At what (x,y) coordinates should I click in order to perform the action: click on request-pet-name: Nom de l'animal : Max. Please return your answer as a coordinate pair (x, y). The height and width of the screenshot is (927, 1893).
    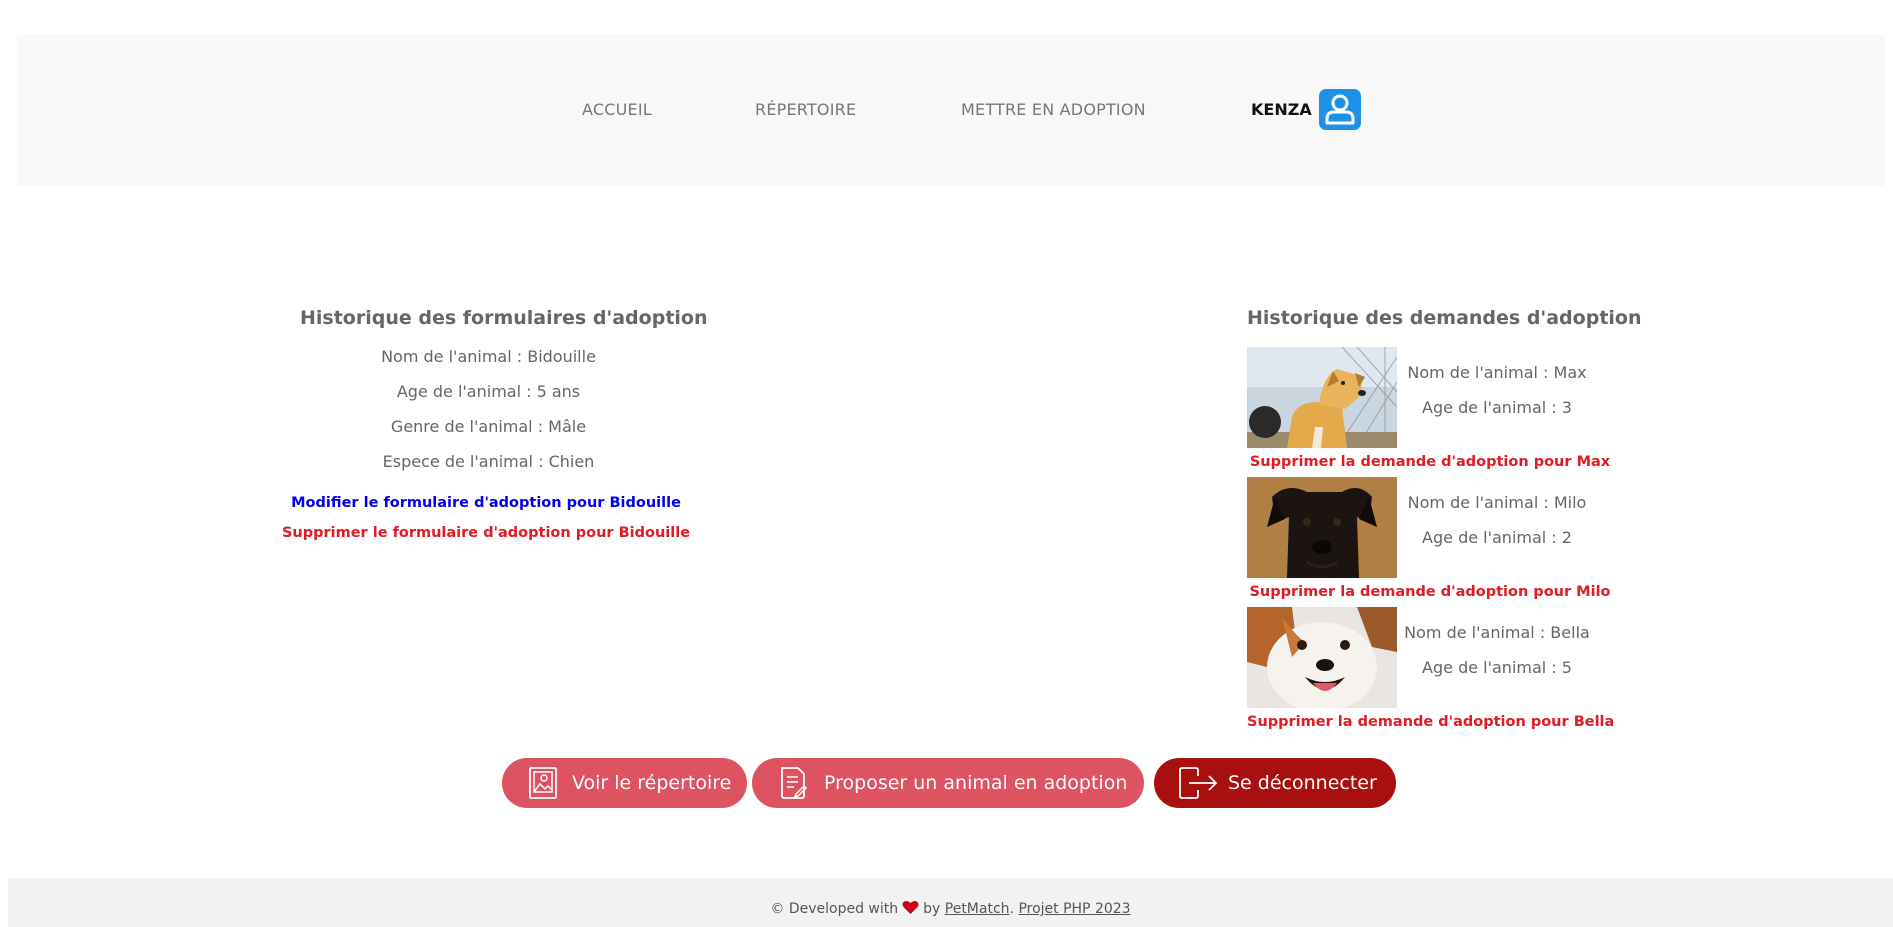
    Looking at the image, I should click on (1497, 372).